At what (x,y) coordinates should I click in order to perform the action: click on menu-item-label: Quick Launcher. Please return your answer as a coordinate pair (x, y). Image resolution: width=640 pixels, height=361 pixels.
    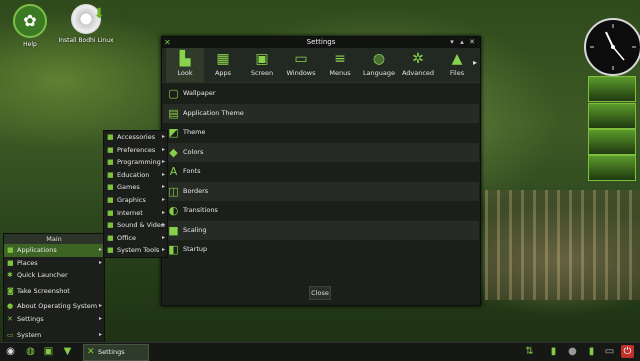
    Looking at the image, I should click on (42, 275).